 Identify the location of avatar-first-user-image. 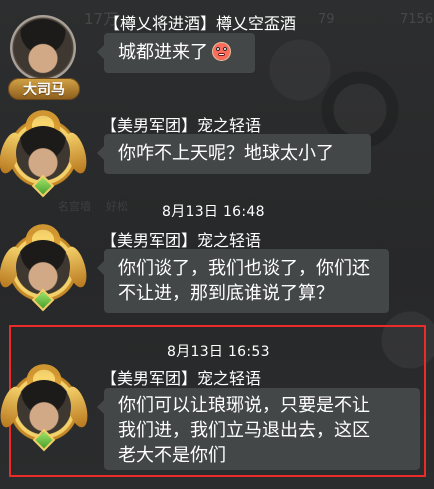
(43, 48).